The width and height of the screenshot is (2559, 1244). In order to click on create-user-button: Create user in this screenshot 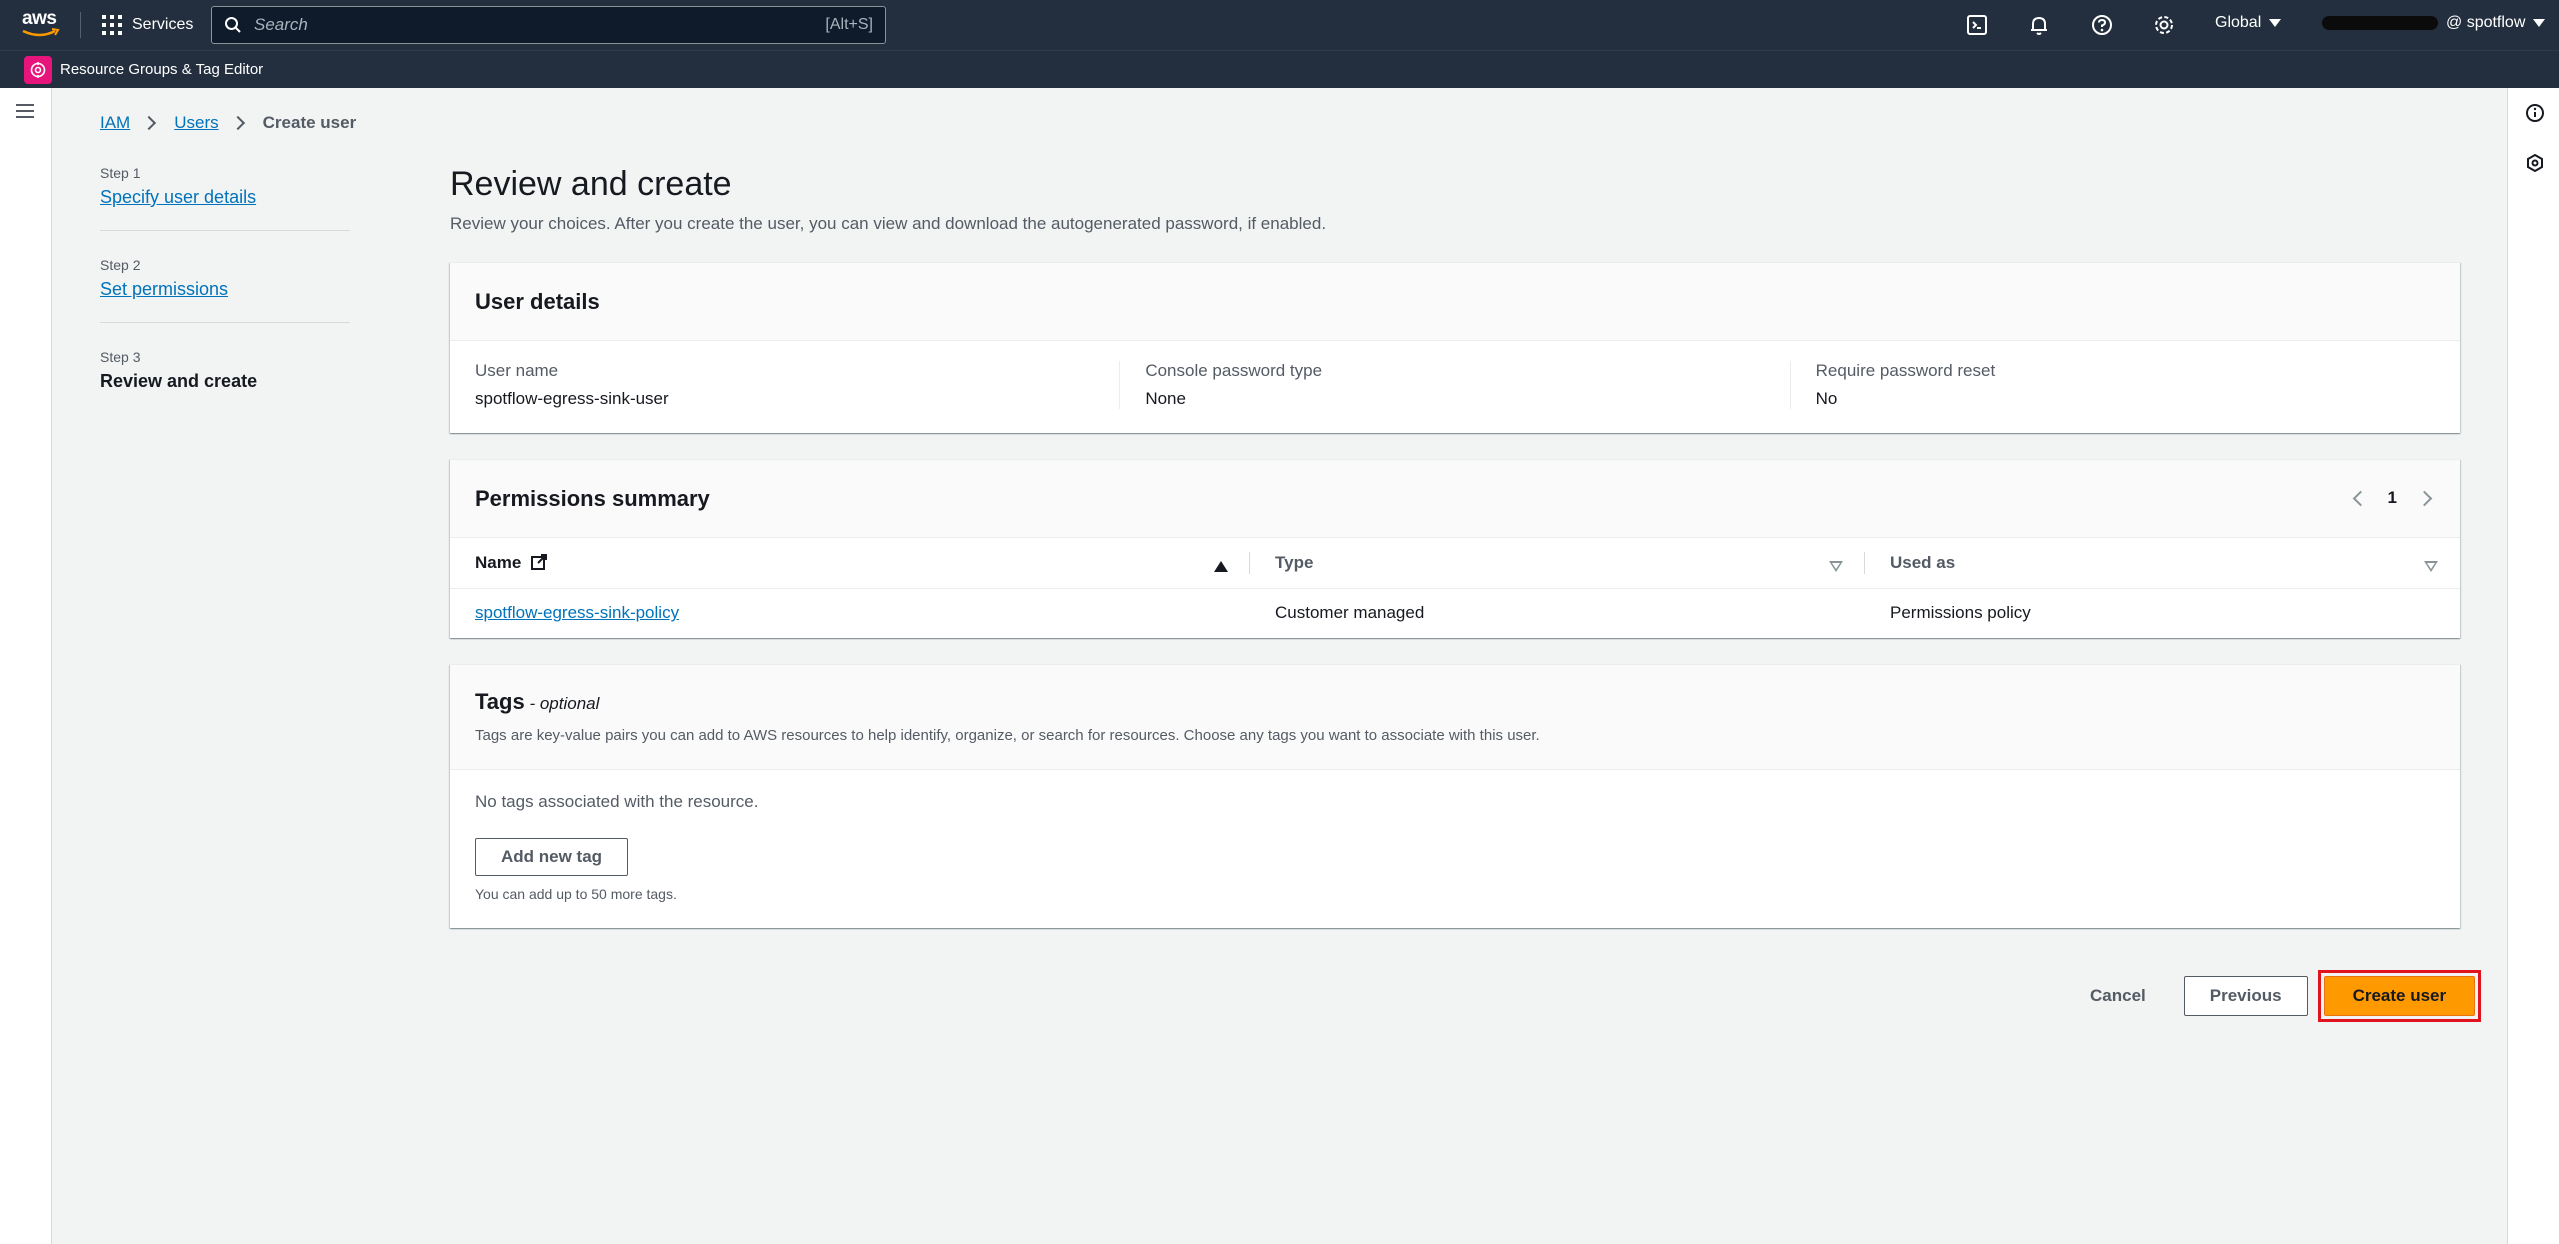, I will do `click(2399, 996)`.